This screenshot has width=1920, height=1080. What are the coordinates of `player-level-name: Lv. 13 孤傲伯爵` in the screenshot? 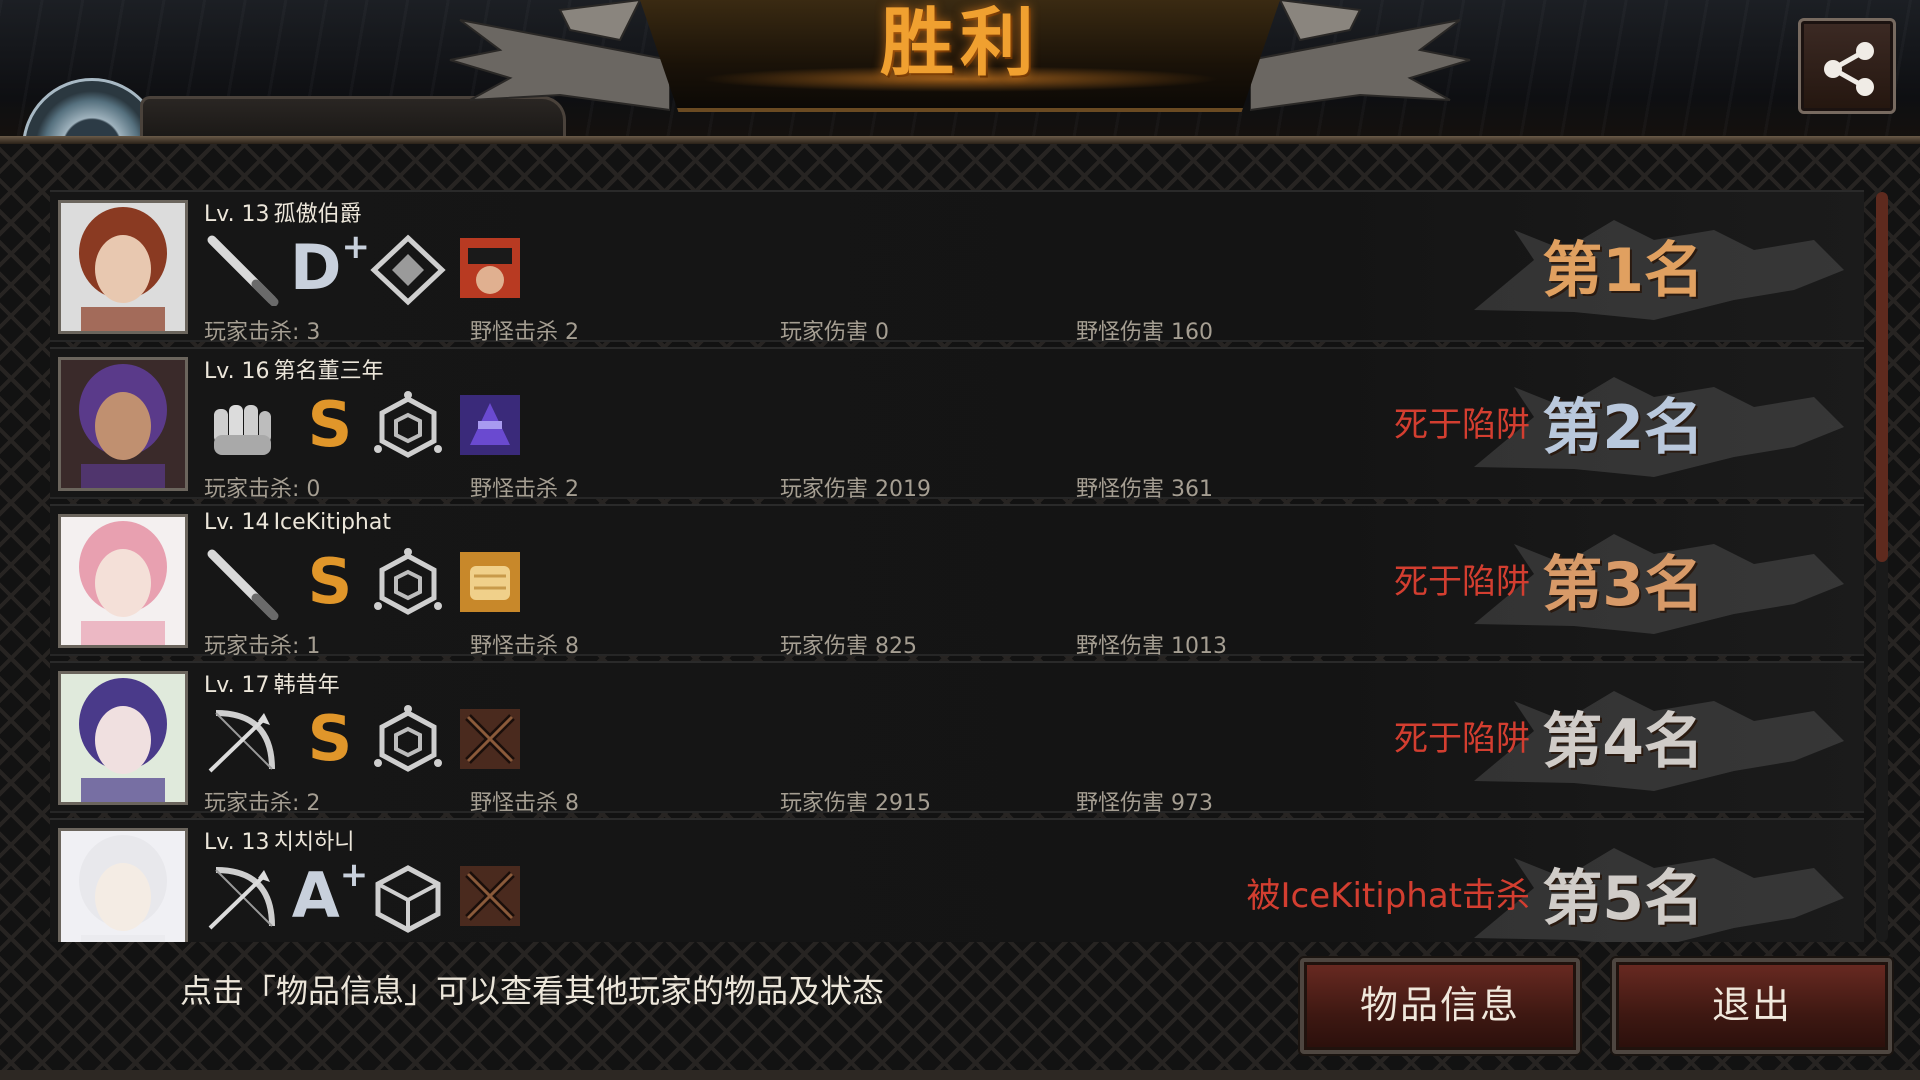 It's located at (285, 212).